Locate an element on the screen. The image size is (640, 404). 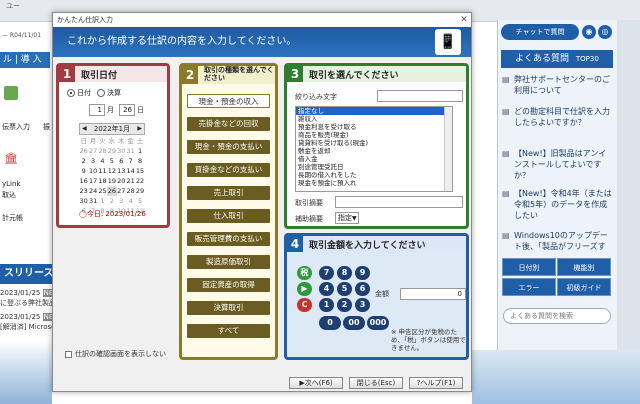
calendar-day: 24 is located at coordinates (92, 191).